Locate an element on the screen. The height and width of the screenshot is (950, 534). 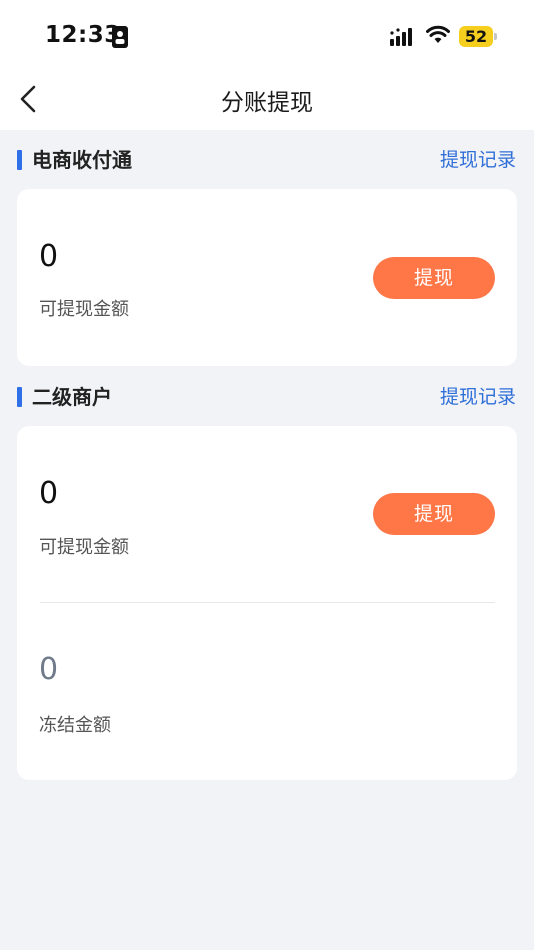
status-time: 12:33 is located at coordinates (83, 35).